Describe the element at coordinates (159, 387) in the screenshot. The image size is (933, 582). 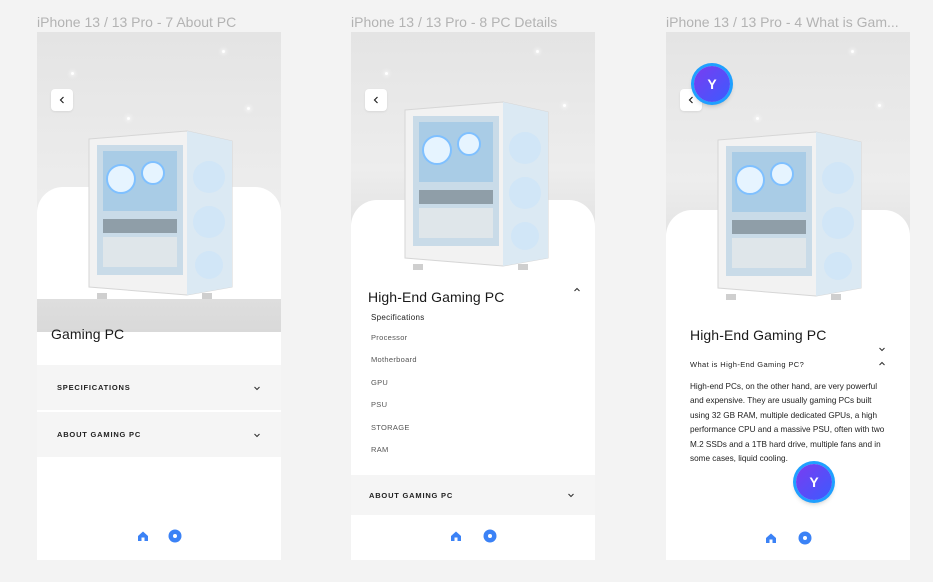
I see `accordion-specifications: SPECIFICATIONS` at that location.